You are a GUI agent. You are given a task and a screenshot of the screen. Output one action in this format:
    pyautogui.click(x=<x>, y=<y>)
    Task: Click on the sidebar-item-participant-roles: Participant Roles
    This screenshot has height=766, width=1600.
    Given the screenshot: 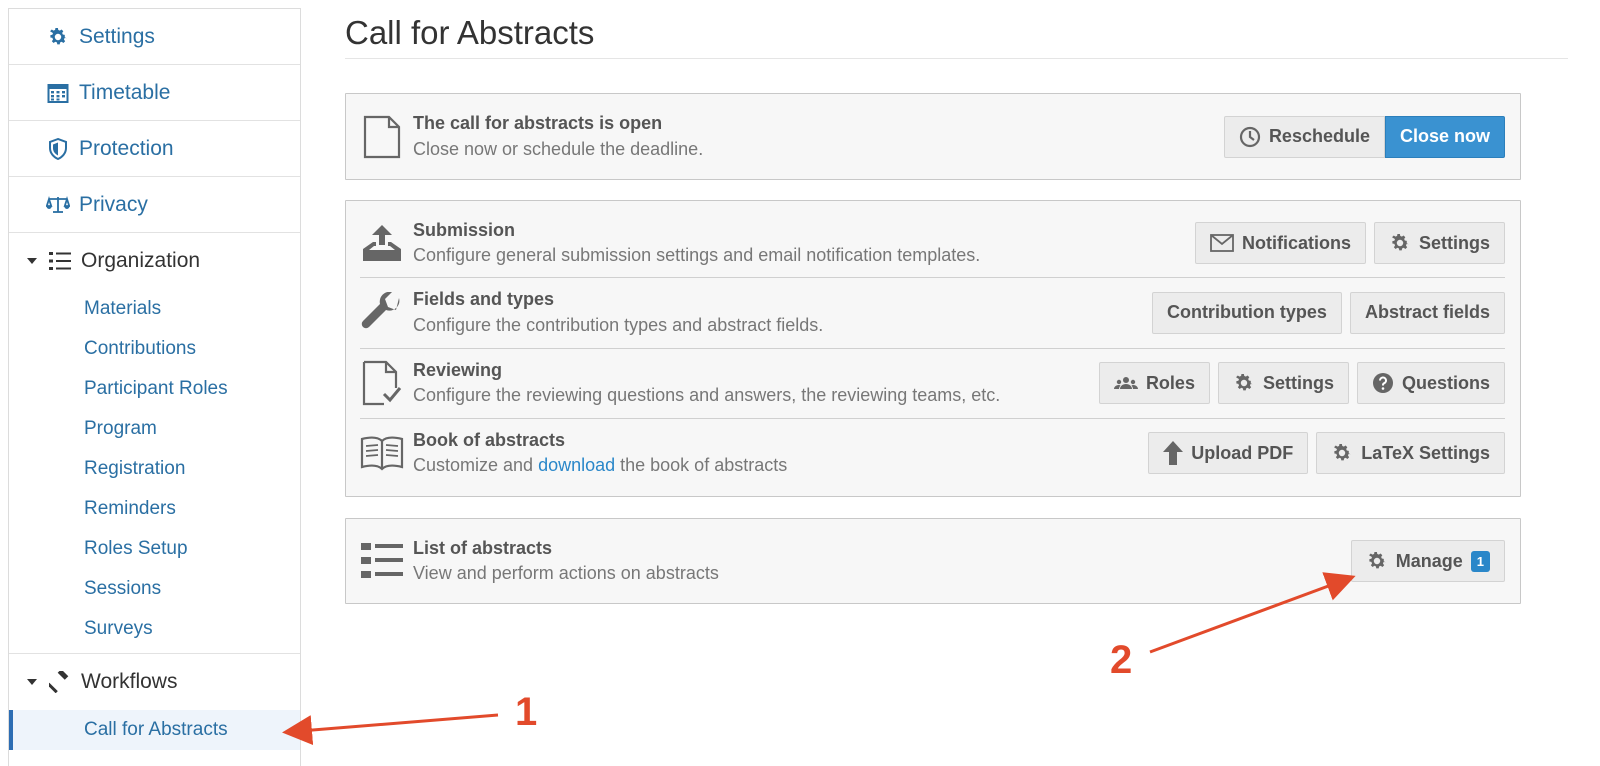 What is the action you would take?
    pyautogui.click(x=154, y=389)
    